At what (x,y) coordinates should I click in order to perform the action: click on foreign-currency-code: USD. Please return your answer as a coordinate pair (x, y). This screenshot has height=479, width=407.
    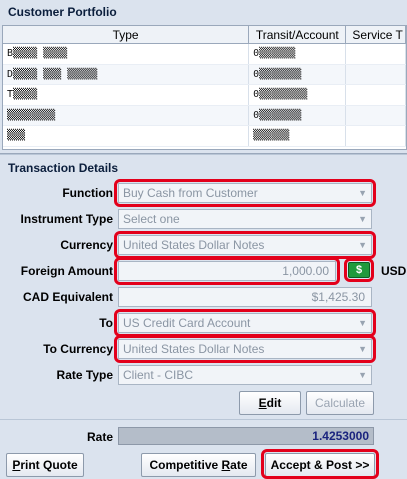
    Looking at the image, I should click on (394, 271).